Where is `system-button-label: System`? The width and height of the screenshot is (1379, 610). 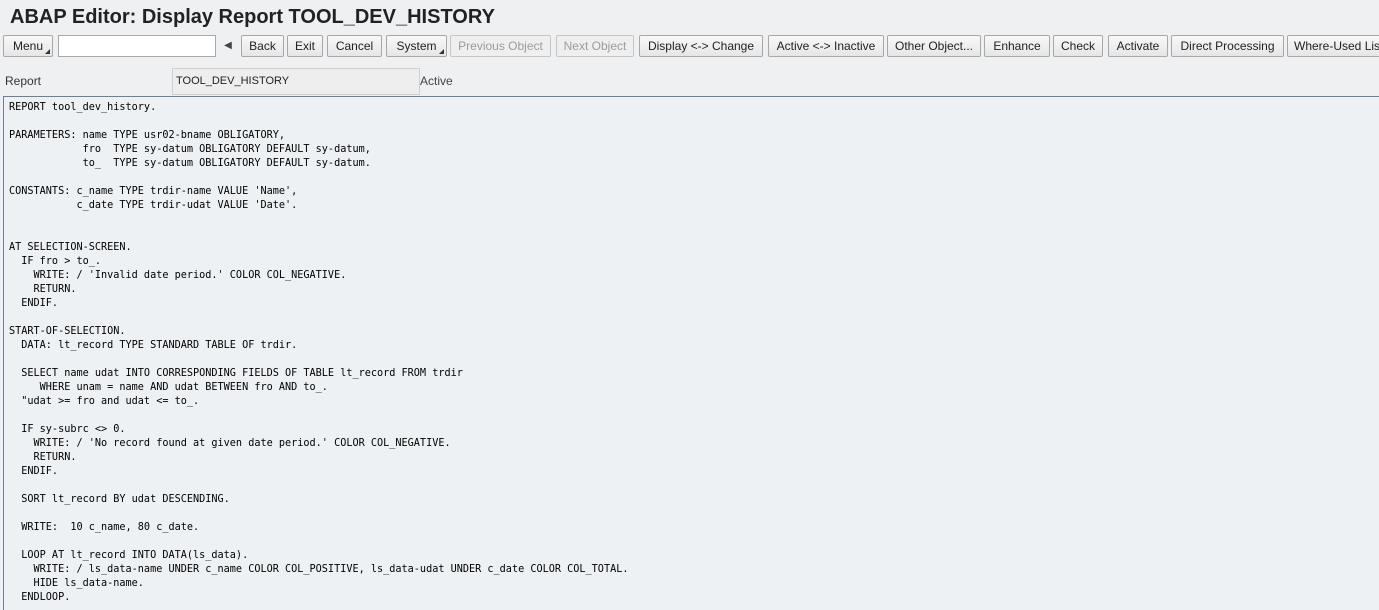
system-button-label: System is located at coordinates (416, 46).